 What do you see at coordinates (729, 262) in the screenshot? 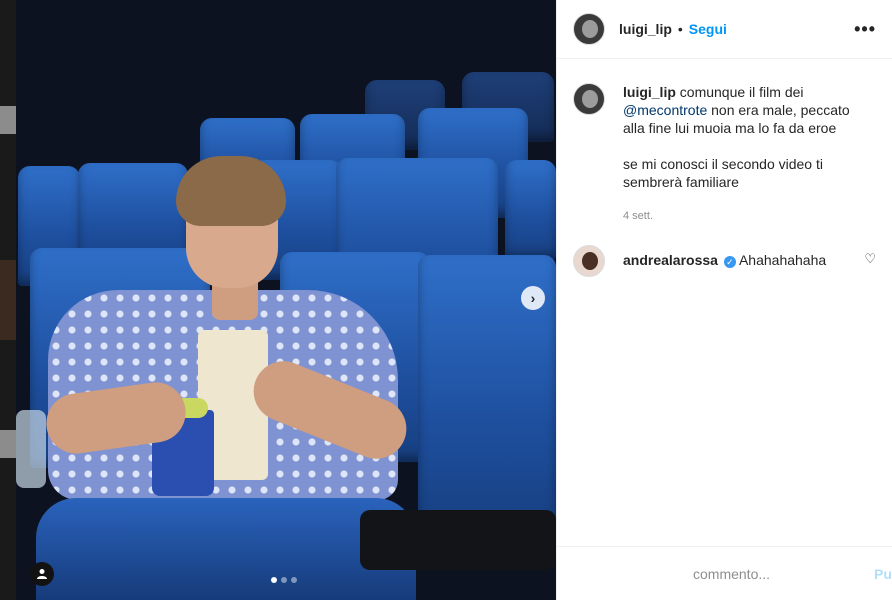
I see `verified-badge-icon: ✓` at bounding box center [729, 262].